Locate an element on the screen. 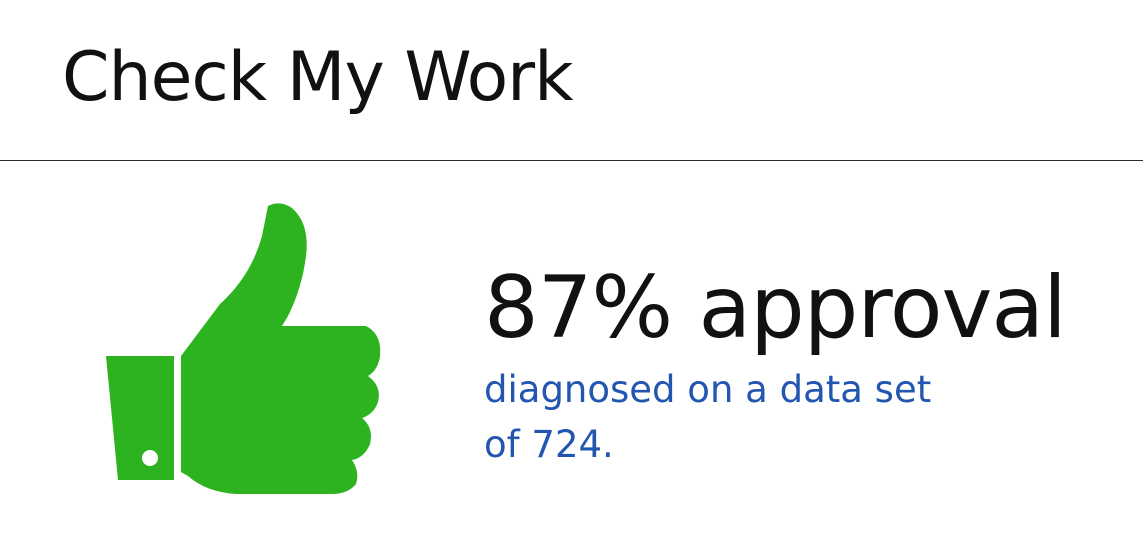  approval-headline: 87% approval is located at coordinates (775, 308).